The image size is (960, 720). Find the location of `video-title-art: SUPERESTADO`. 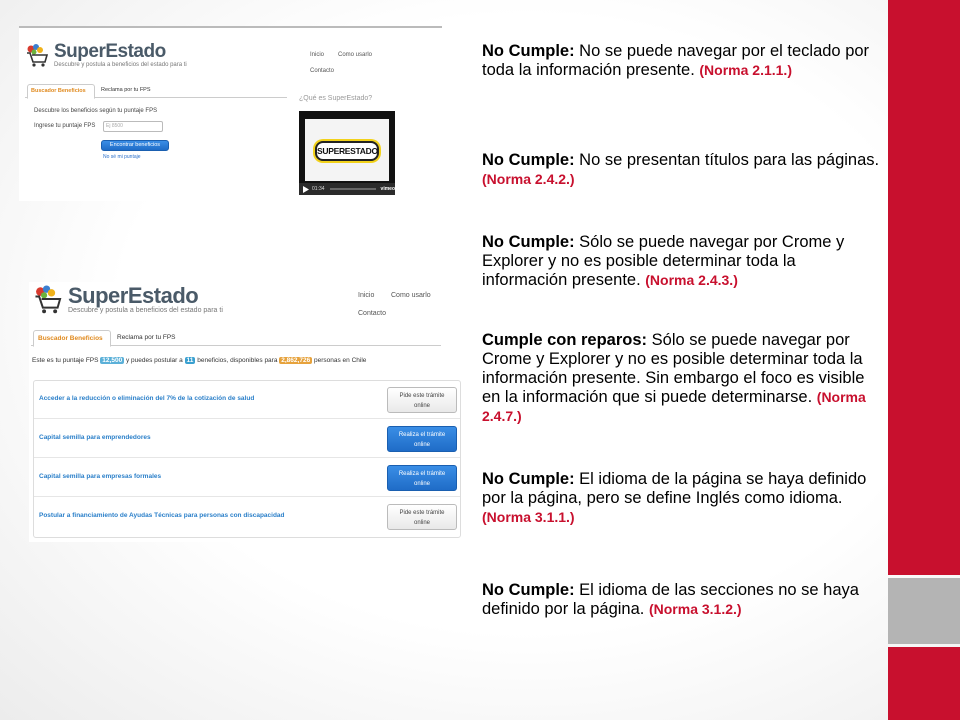

video-title-art: SUPERESTADO is located at coordinates (347, 151).